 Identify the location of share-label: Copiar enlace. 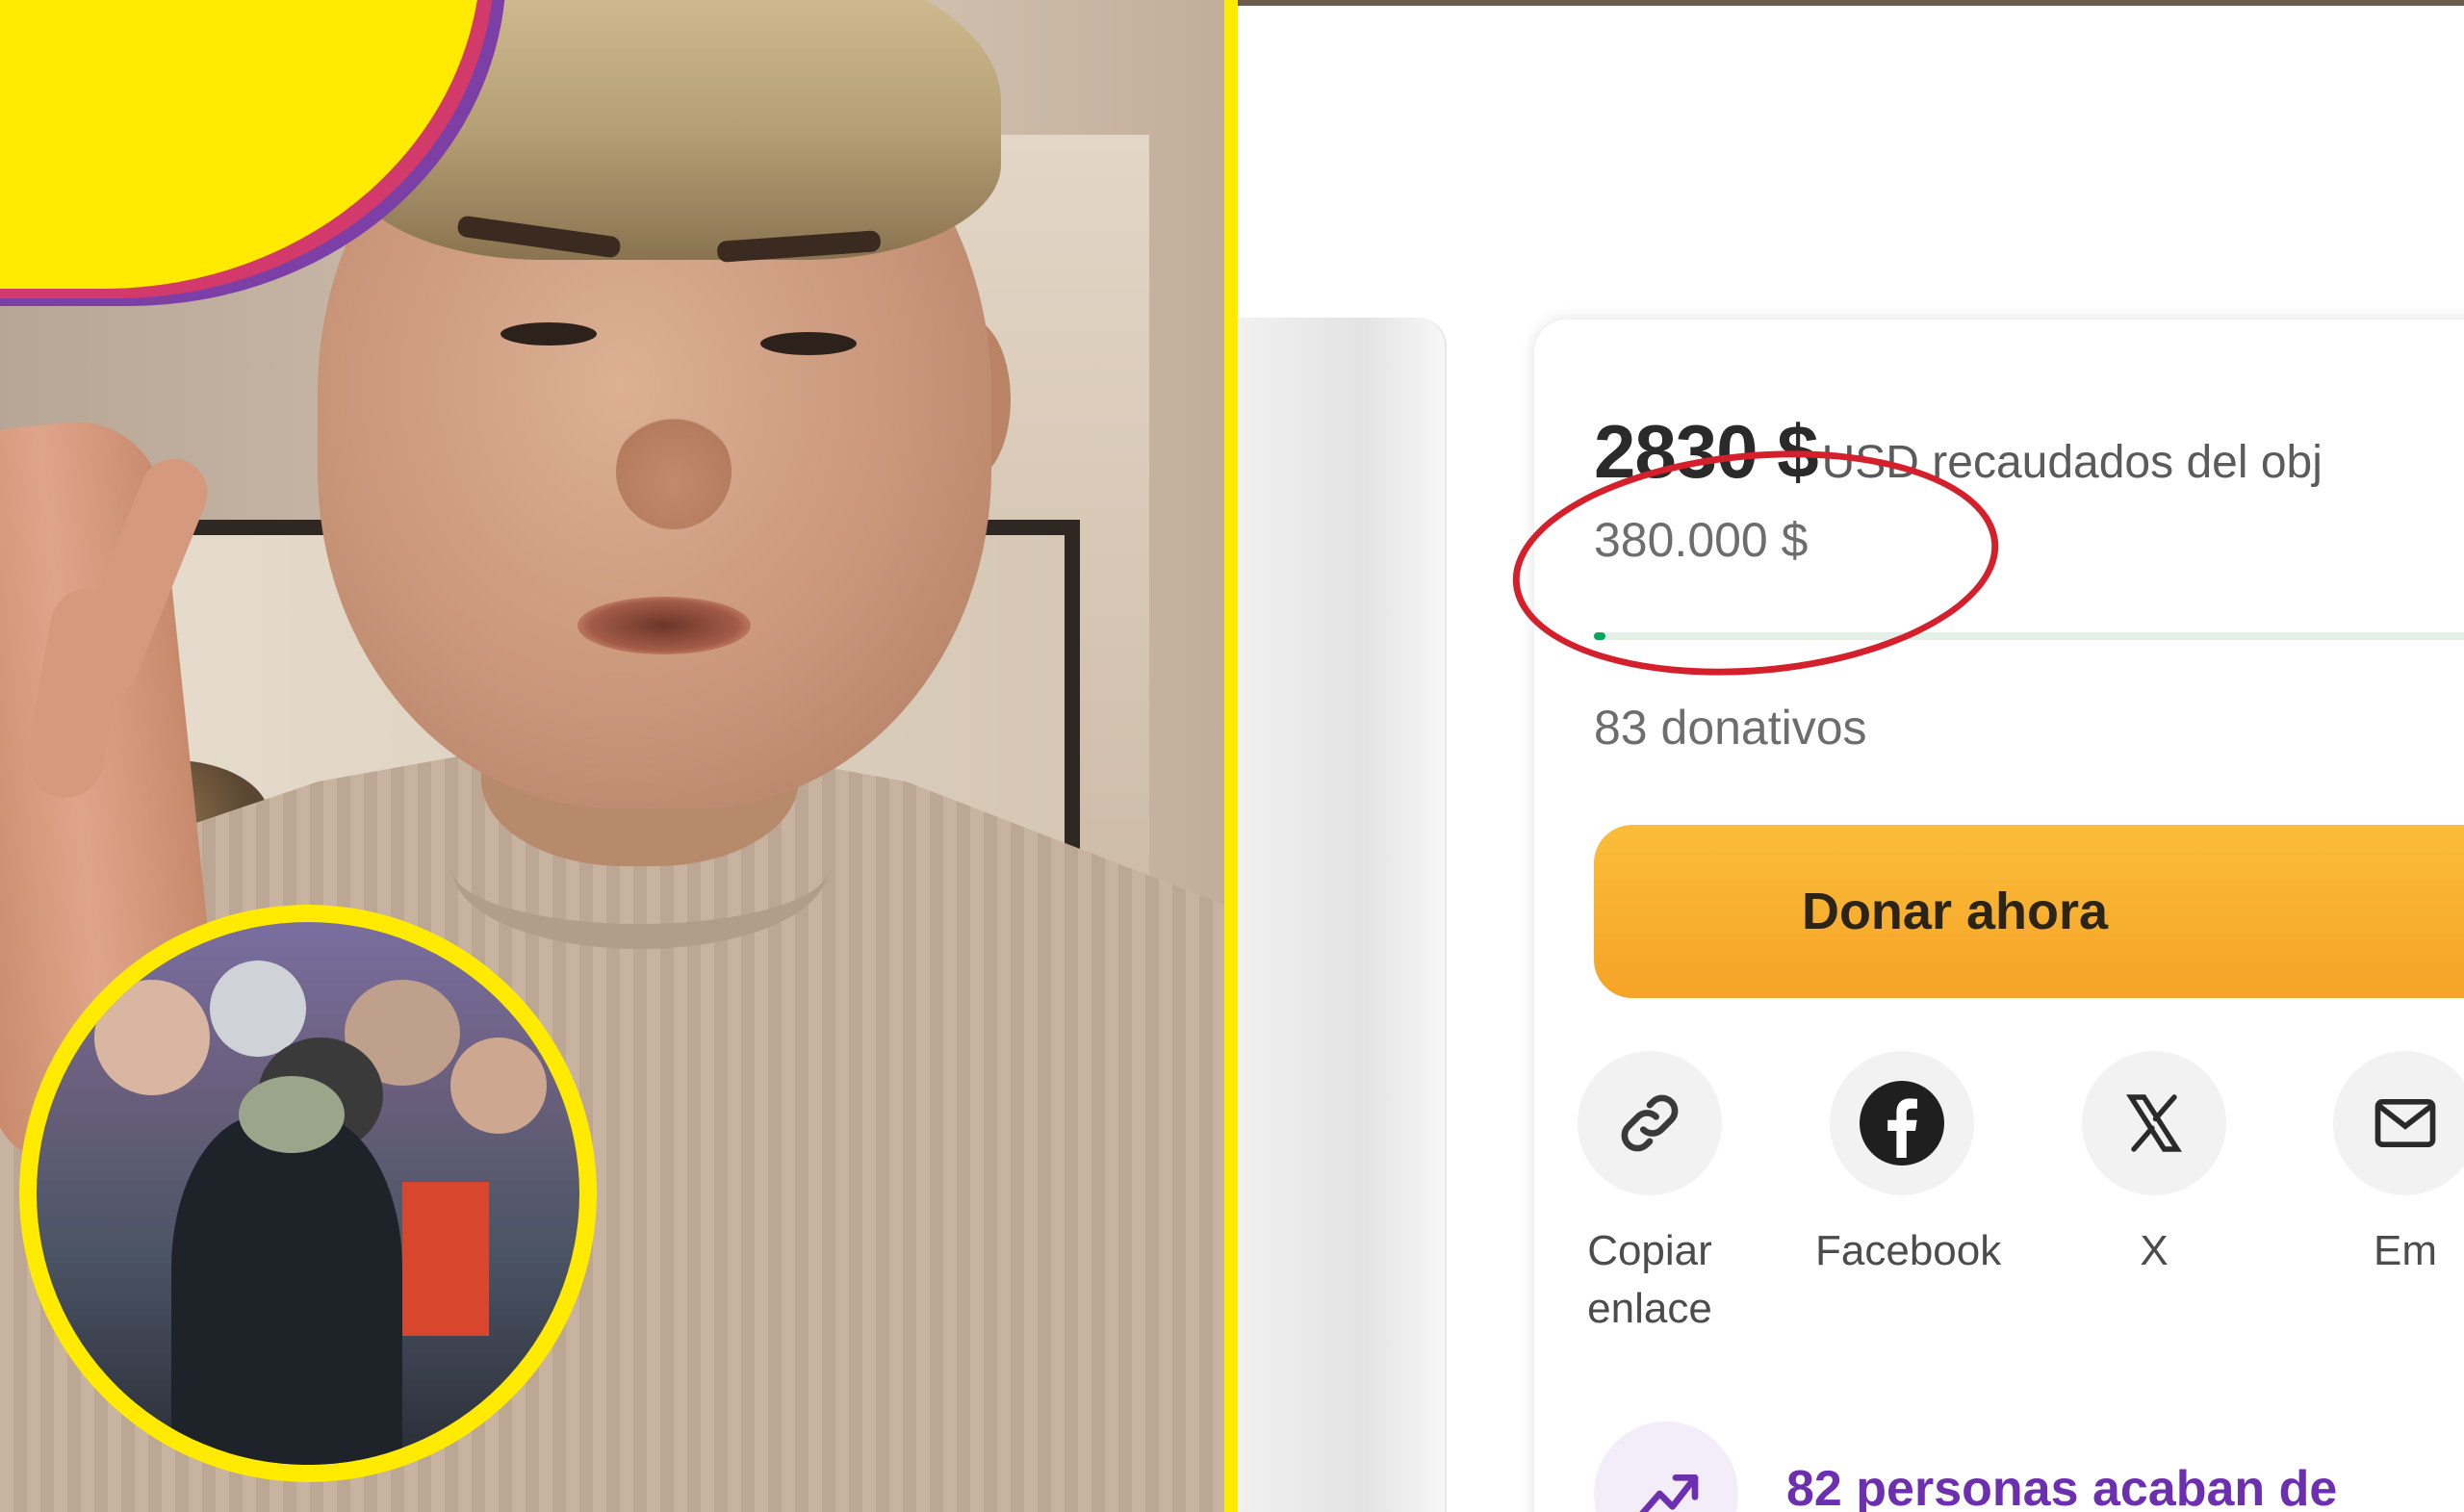
(1649, 1280).